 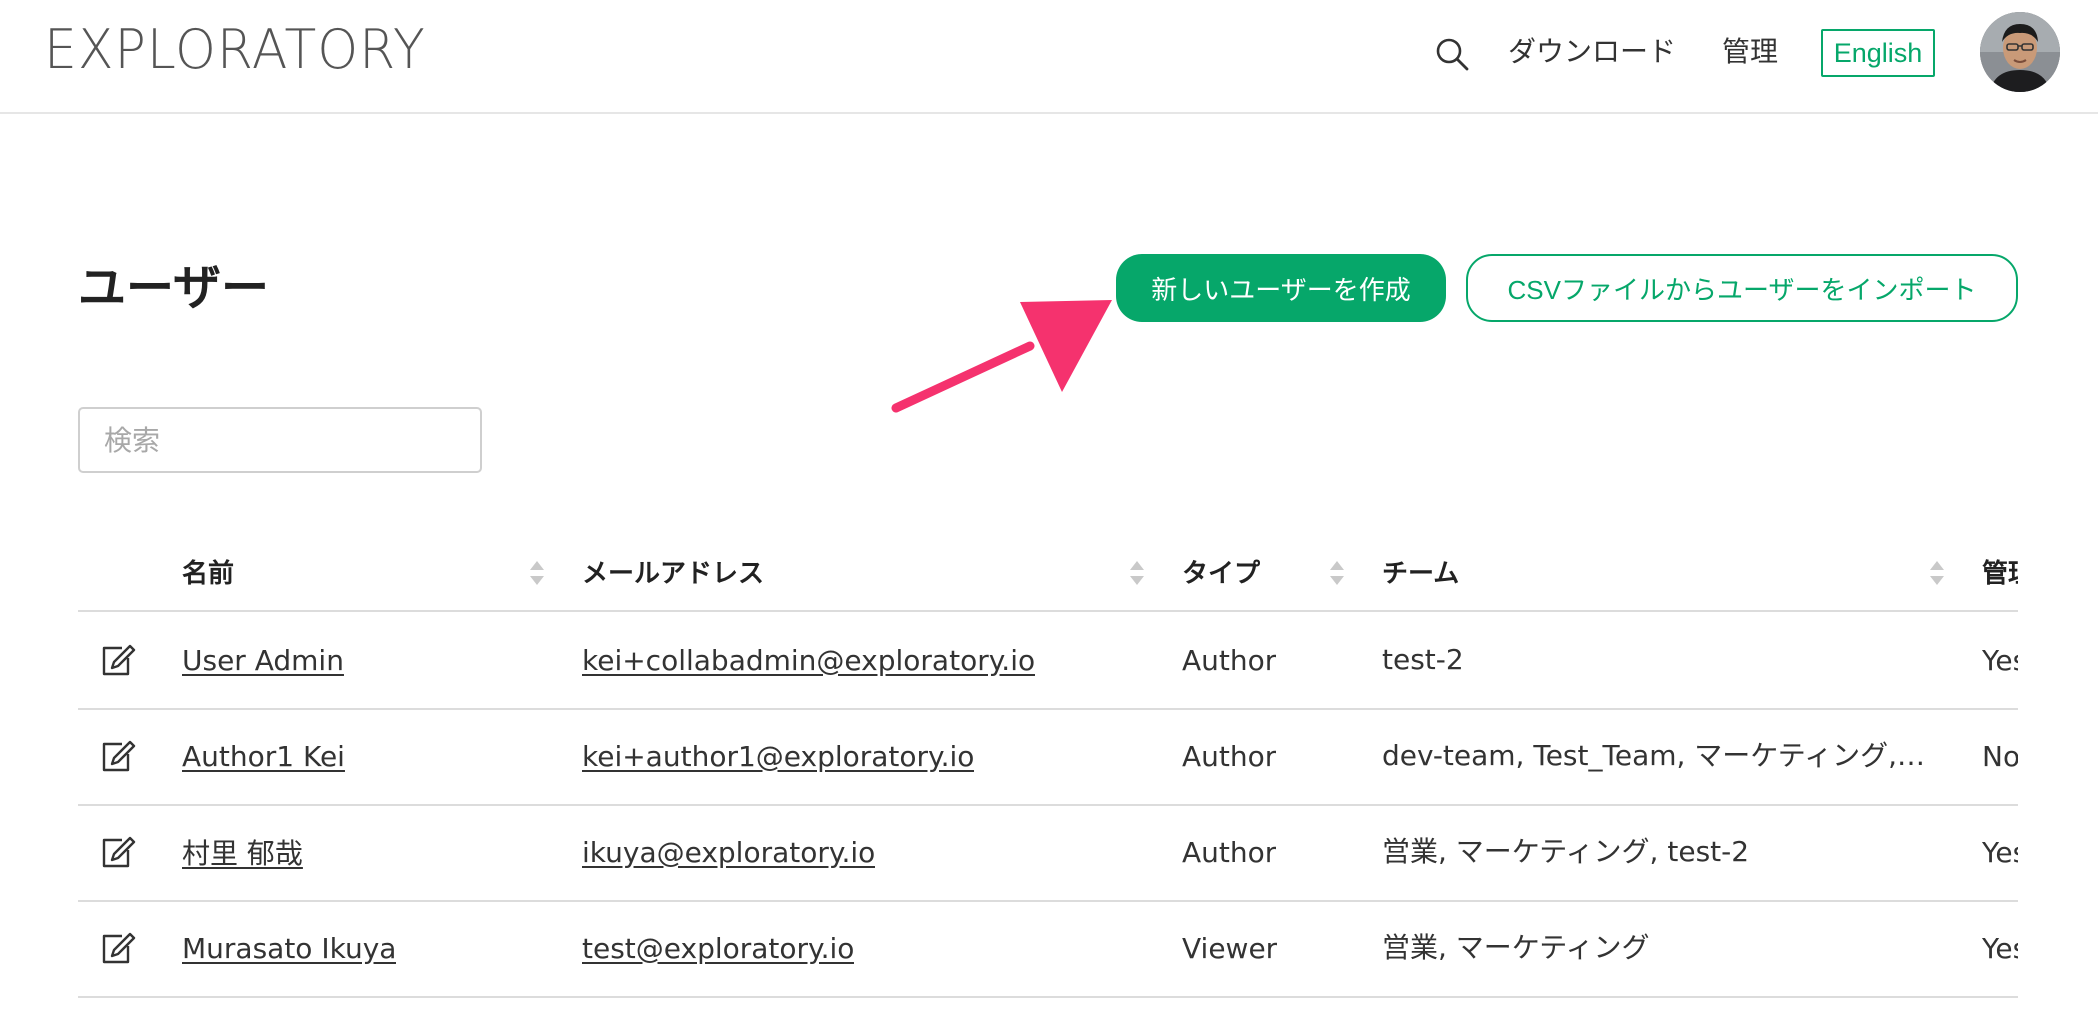 I want to click on user-email-link: ikuya@exploratory.io, so click(x=728, y=852).